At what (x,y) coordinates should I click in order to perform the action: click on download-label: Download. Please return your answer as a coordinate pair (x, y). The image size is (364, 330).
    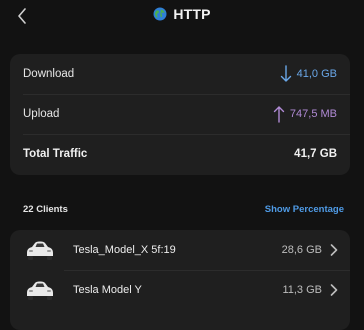
    Looking at the image, I should click on (49, 74).